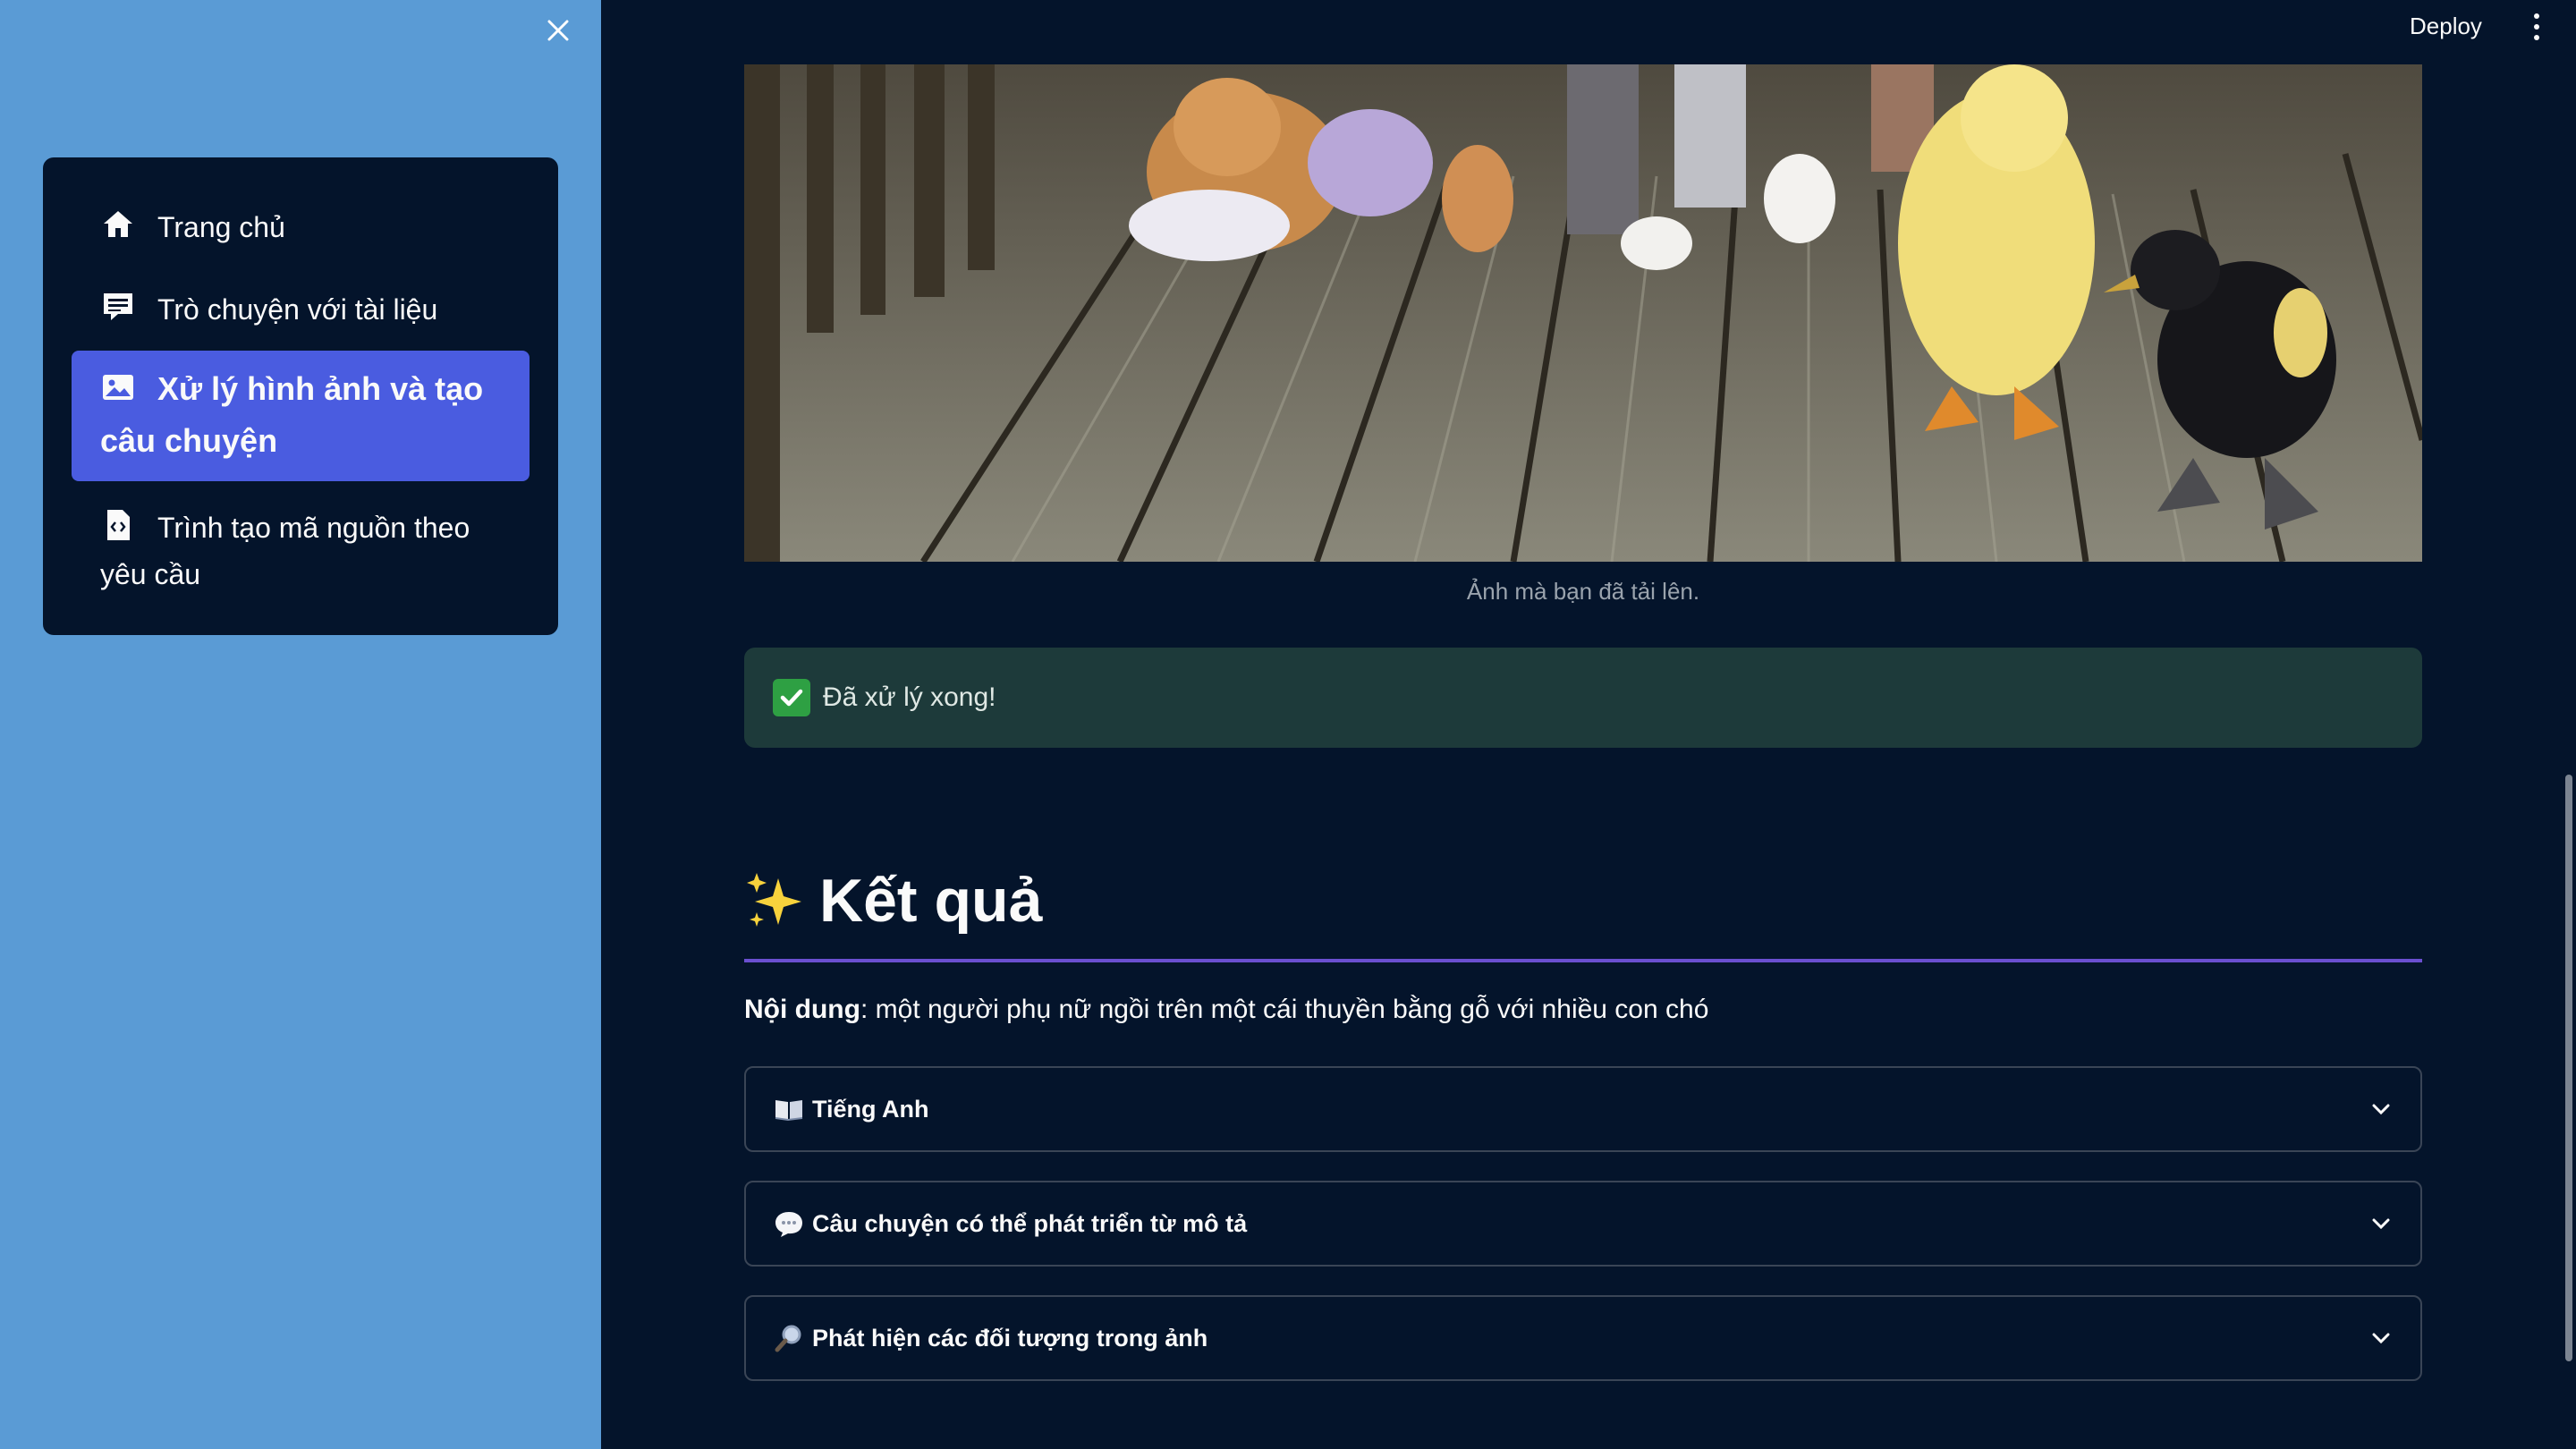 This screenshot has height=1449, width=2576. I want to click on results-title: Kết quả, so click(931, 901).